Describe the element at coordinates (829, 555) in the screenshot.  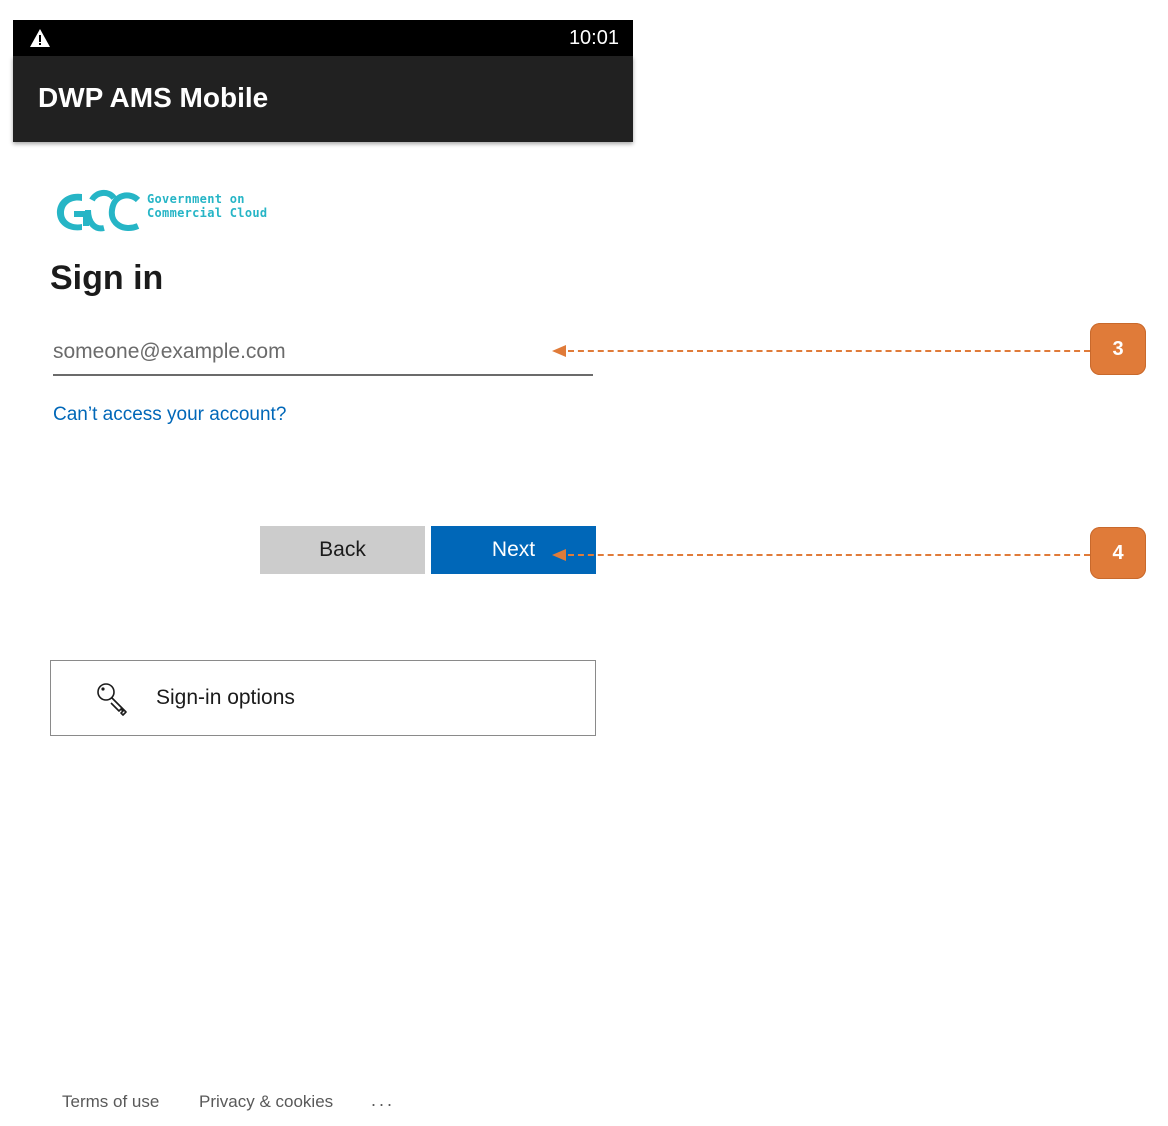
I see `callout-4-line` at that location.